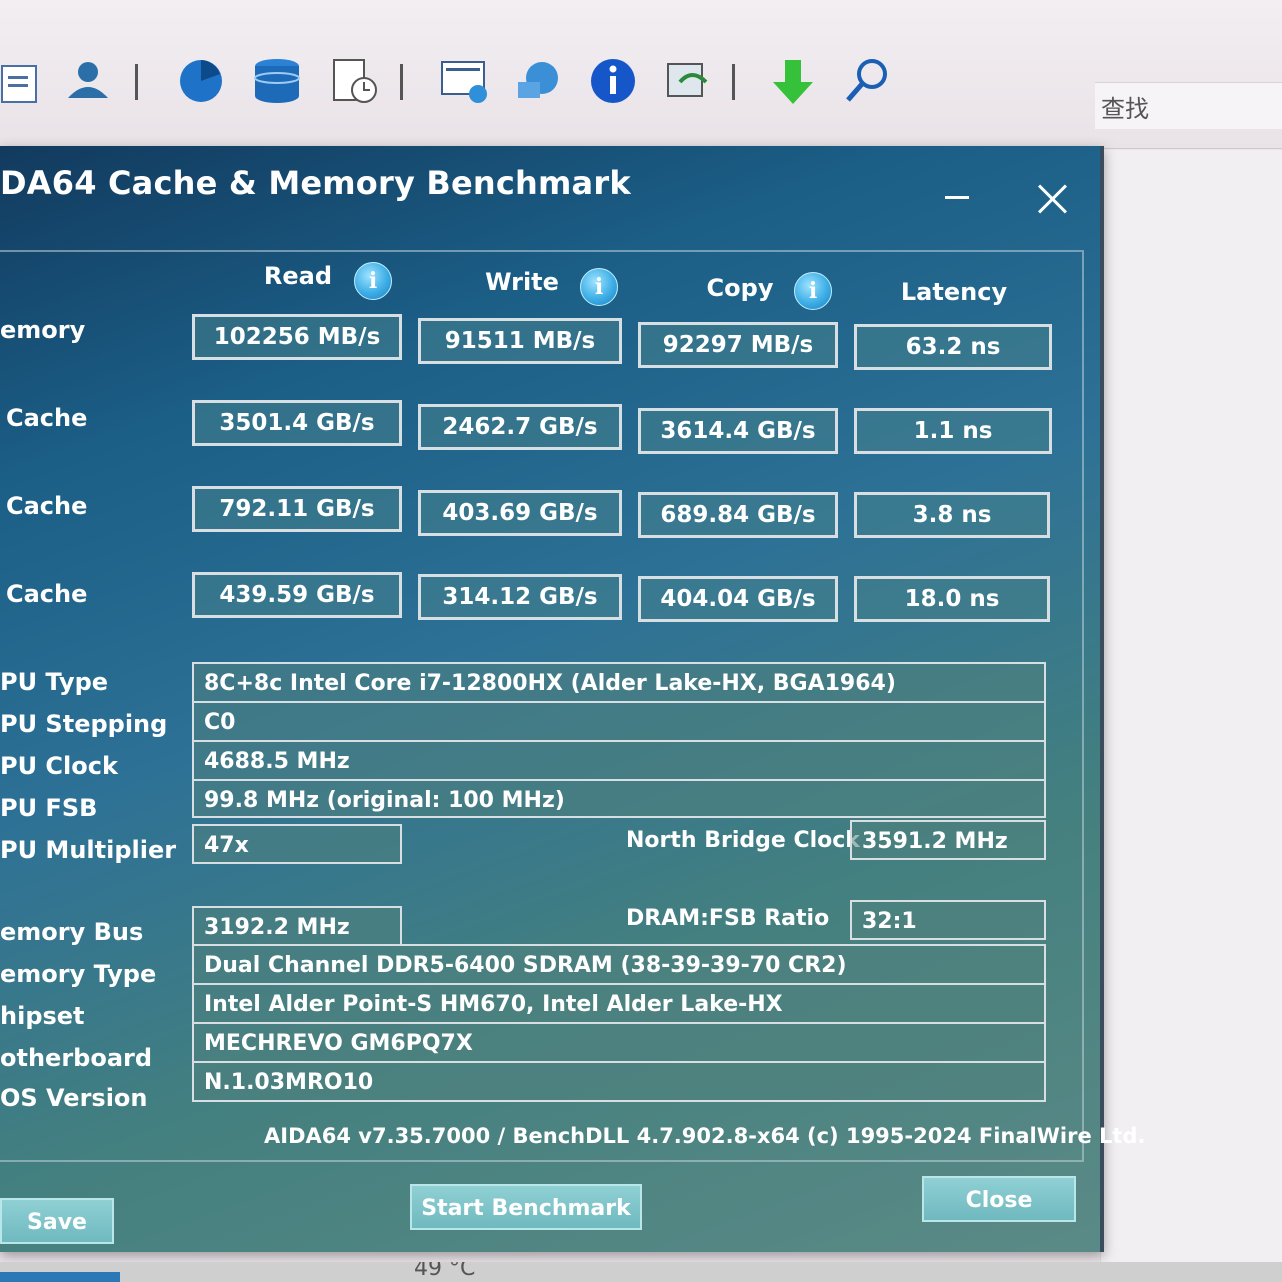 This screenshot has height=1282, width=1282. What do you see at coordinates (297, 595) in the screenshot?
I see `l3-read-value: 439.59 GB/s` at bounding box center [297, 595].